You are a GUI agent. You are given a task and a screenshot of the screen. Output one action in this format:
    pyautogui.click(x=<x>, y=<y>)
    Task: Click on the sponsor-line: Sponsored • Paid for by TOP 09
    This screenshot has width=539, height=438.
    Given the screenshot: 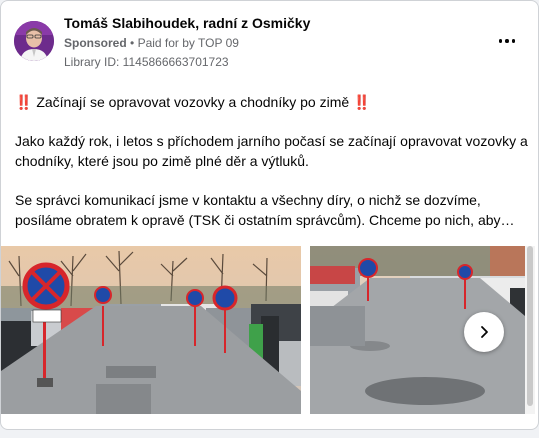 What is the action you would take?
    pyautogui.click(x=151, y=43)
    